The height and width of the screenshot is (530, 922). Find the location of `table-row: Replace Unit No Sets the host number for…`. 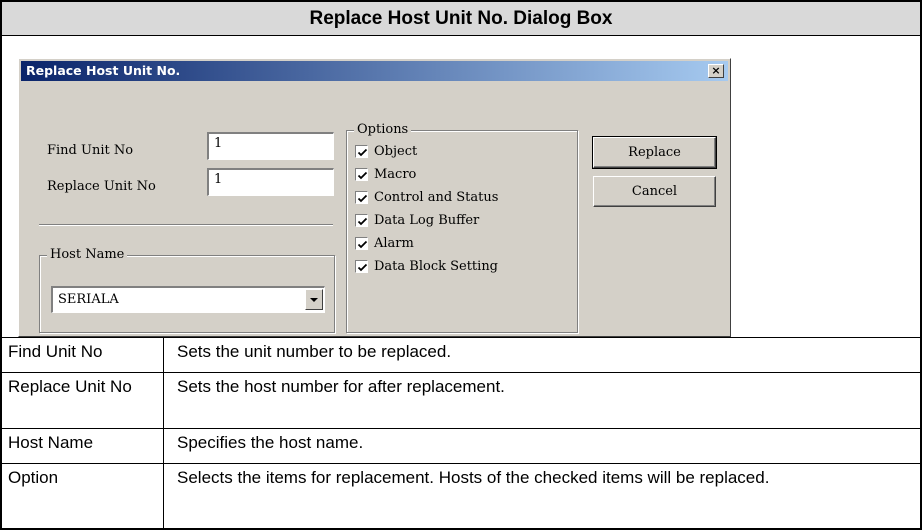

table-row: Replace Unit No Sets the host number for… is located at coordinates (461, 401).